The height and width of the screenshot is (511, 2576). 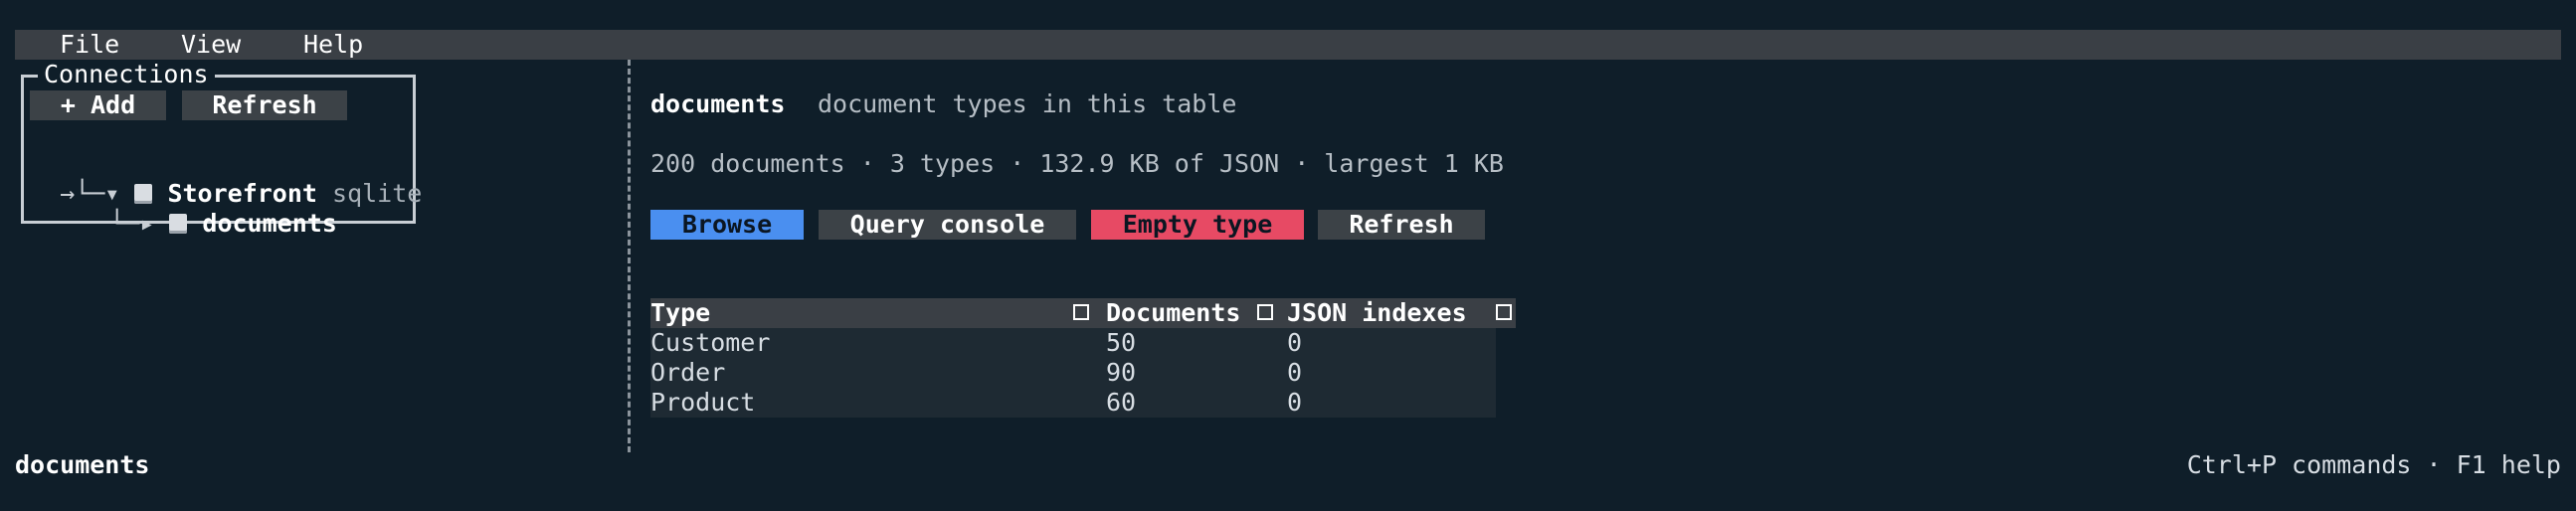 I want to click on table-header-row: Type Documents JSON indexes, so click(x=1083, y=313).